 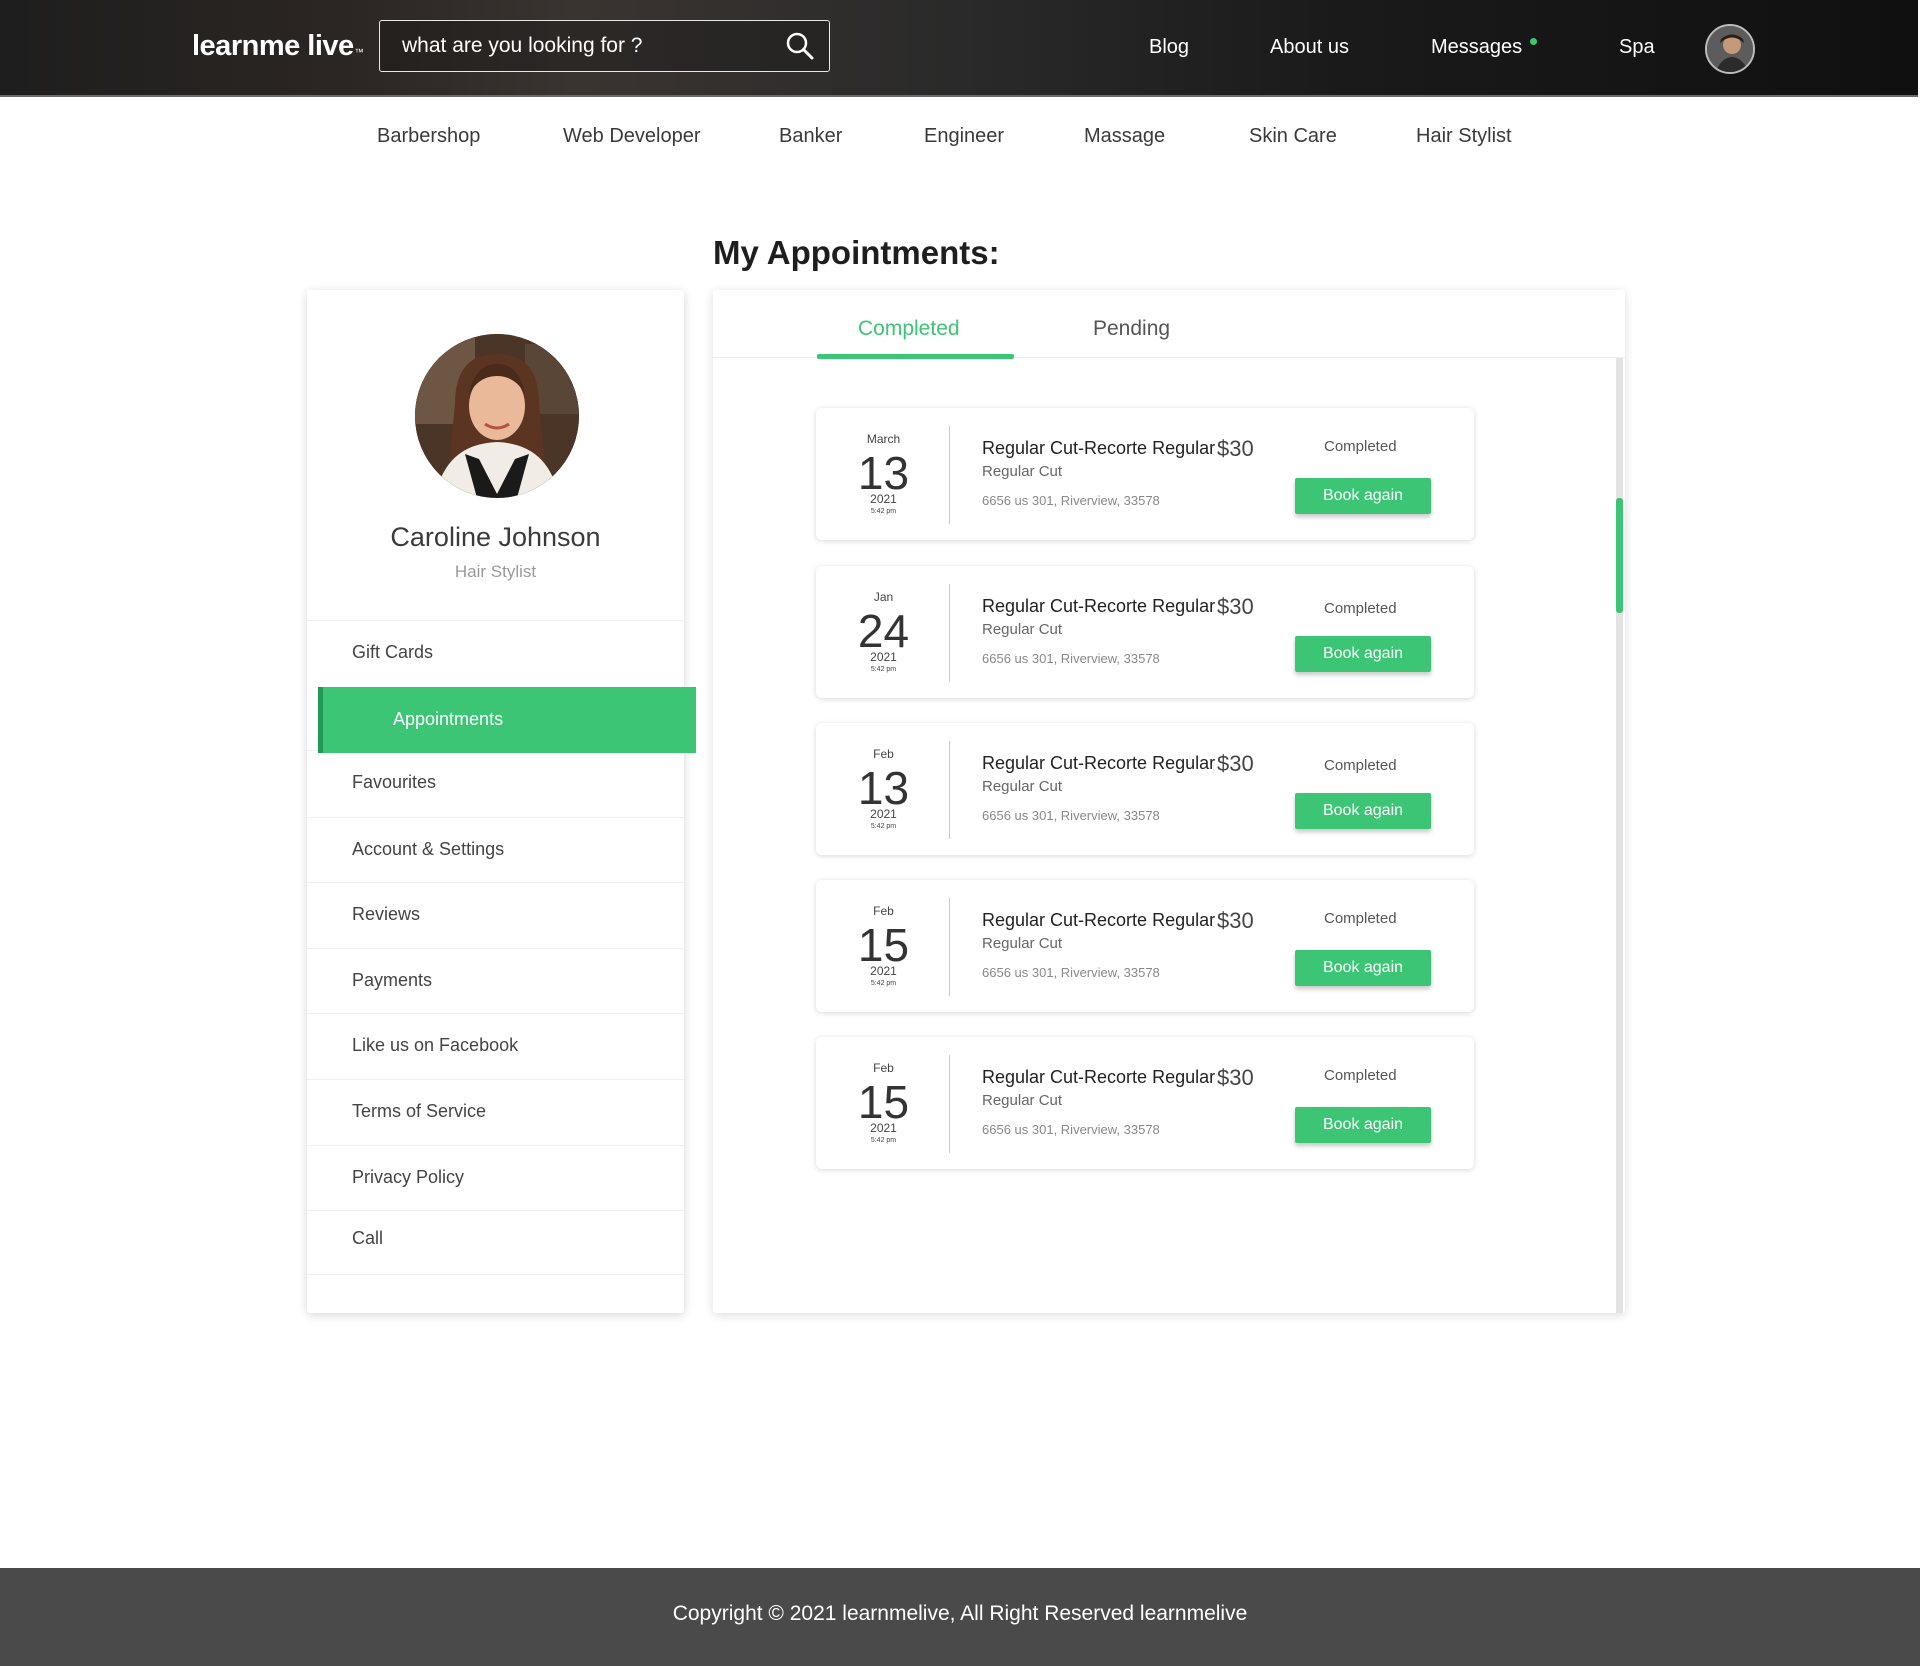 What do you see at coordinates (495, 782) in the screenshot?
I see `menu-favourites: Favourites` at bounding box center [495, 782].